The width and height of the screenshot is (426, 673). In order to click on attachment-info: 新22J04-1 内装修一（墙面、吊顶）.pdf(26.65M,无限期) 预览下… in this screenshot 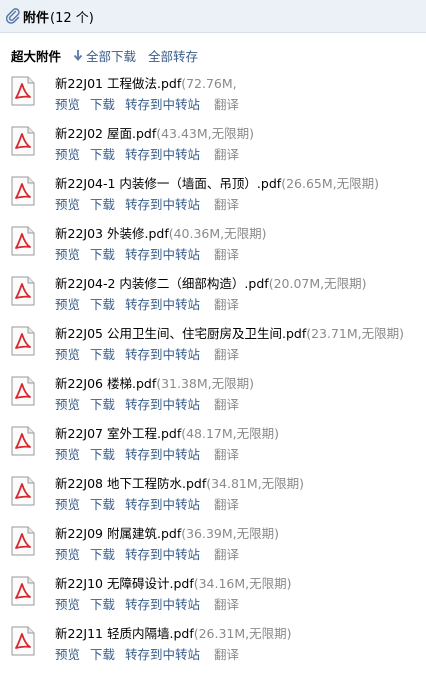, I will do `click(217, 198)`.